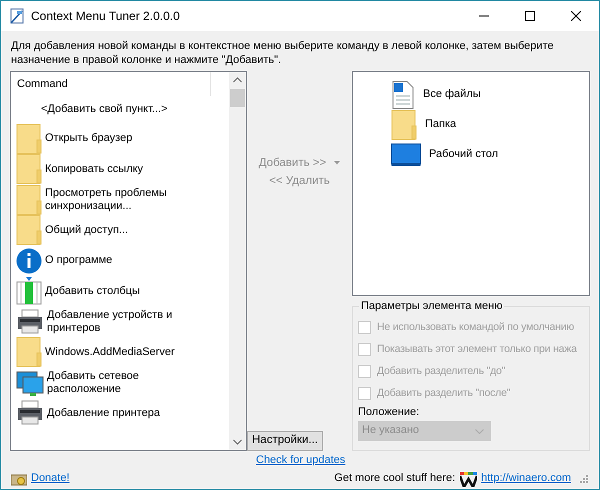  I want to click on list-item: О программе, so click(125, 261).